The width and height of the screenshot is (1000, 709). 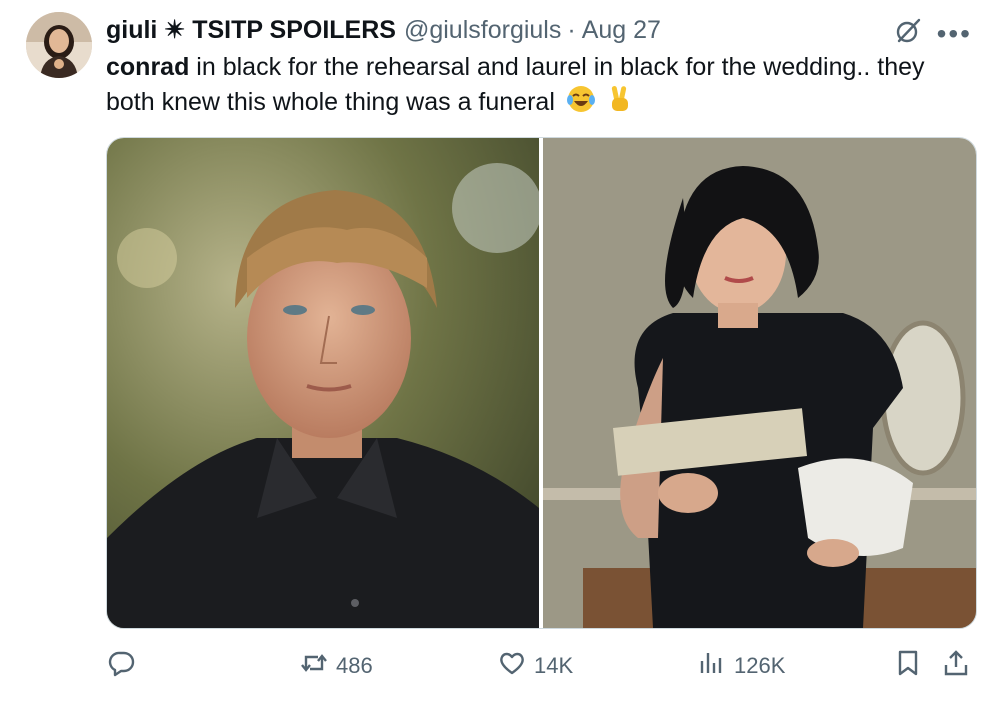 I want to click on reply-button, so click(x=126, y=666).